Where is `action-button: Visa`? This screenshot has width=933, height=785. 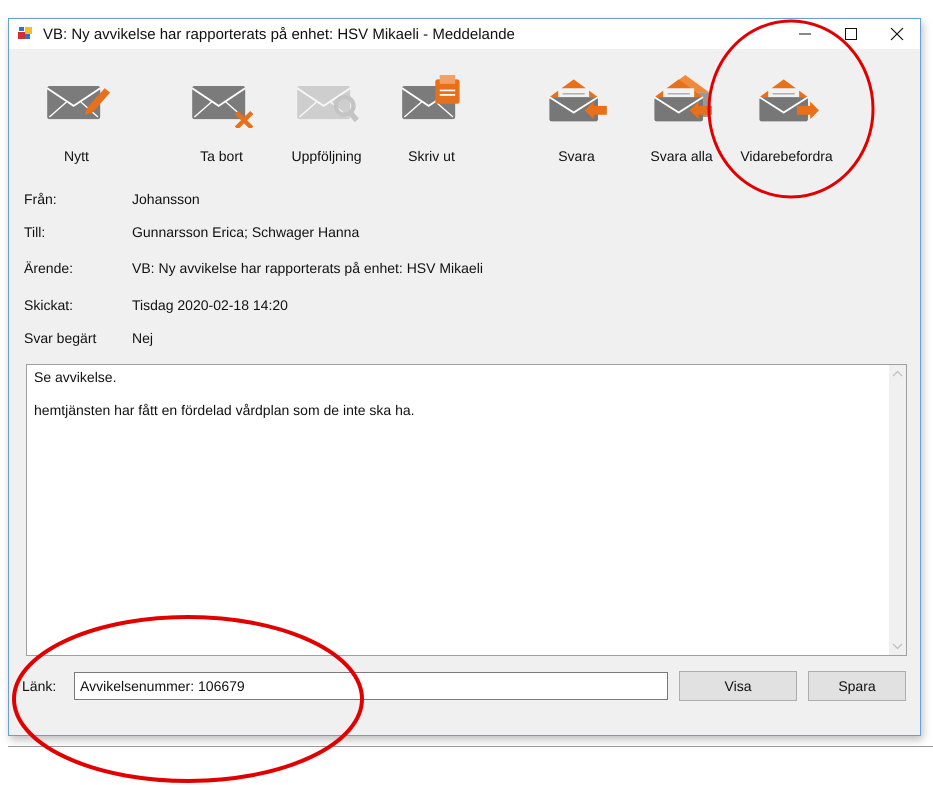
action-button: Visa is located at coordinates (738, 686).